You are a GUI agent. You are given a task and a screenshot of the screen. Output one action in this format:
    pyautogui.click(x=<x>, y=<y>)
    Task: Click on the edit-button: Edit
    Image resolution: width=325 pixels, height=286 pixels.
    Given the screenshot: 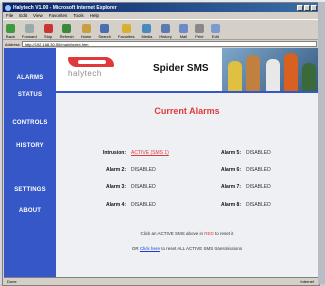 What is the action you would take?
    pyautogui.click(x=215, y=31)
    